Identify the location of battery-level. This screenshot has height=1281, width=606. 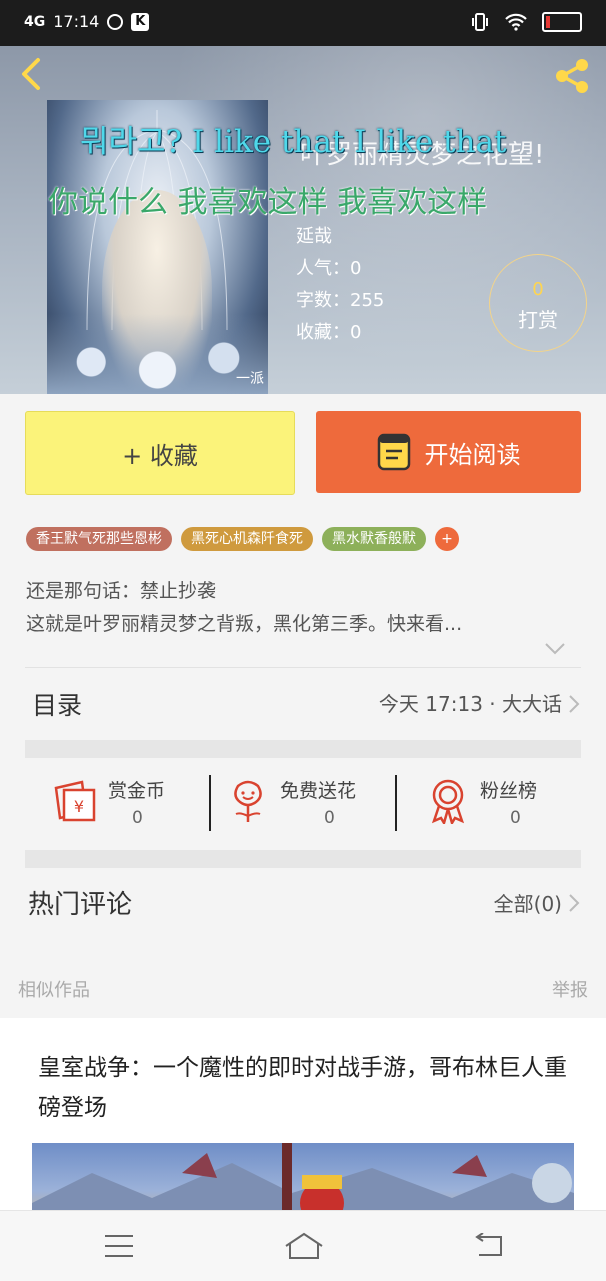
(548, 22).